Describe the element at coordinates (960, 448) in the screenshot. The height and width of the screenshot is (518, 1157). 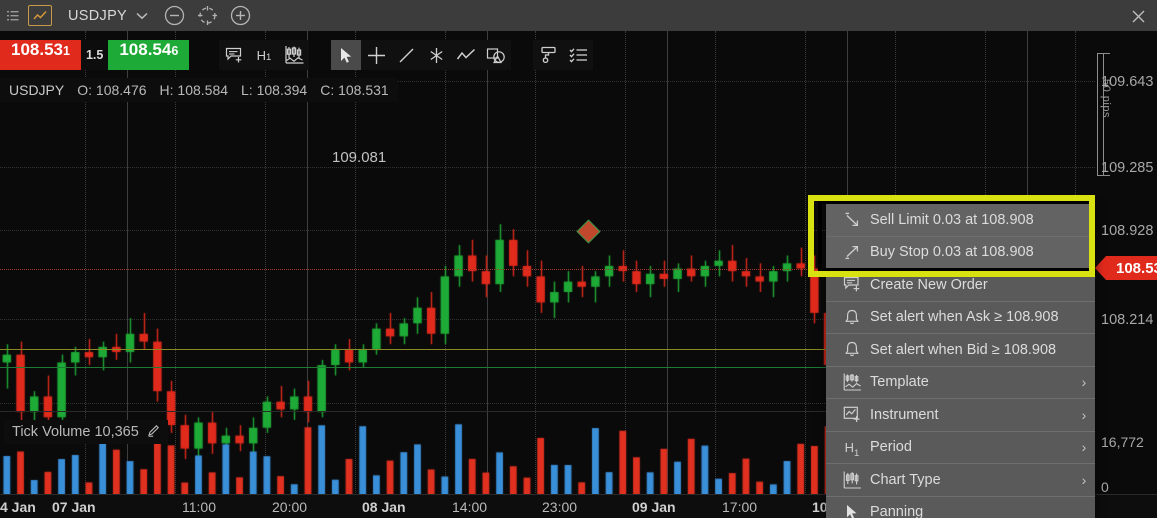
I see `menu-item-period: H1 Period ›` at that location.